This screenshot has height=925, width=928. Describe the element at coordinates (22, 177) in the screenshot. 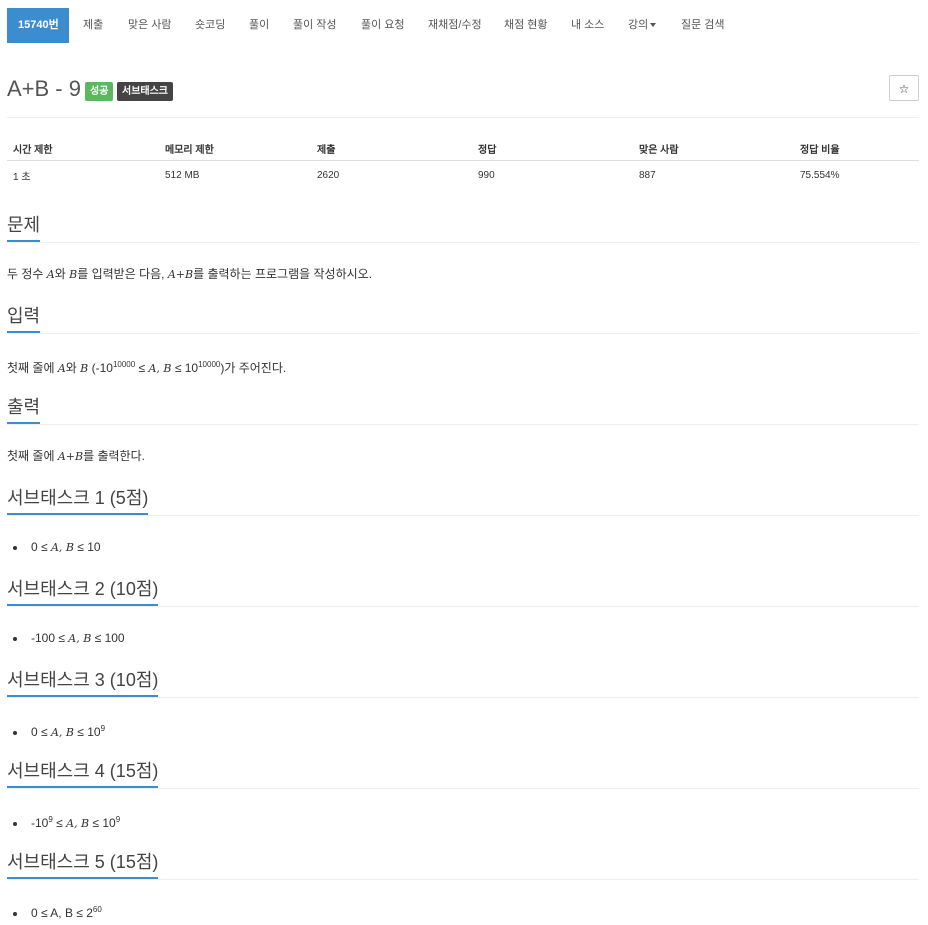

I see `time-limit-value: 1 초` at that location.